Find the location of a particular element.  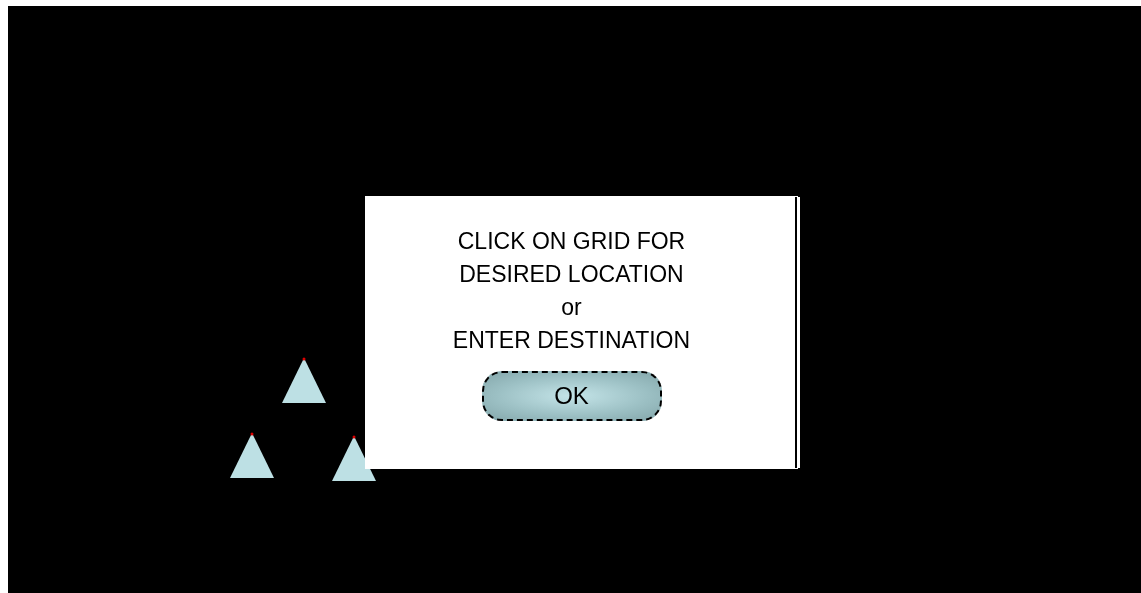

message-line: ENTER DESTINATION is located at coordinates (571, 340).